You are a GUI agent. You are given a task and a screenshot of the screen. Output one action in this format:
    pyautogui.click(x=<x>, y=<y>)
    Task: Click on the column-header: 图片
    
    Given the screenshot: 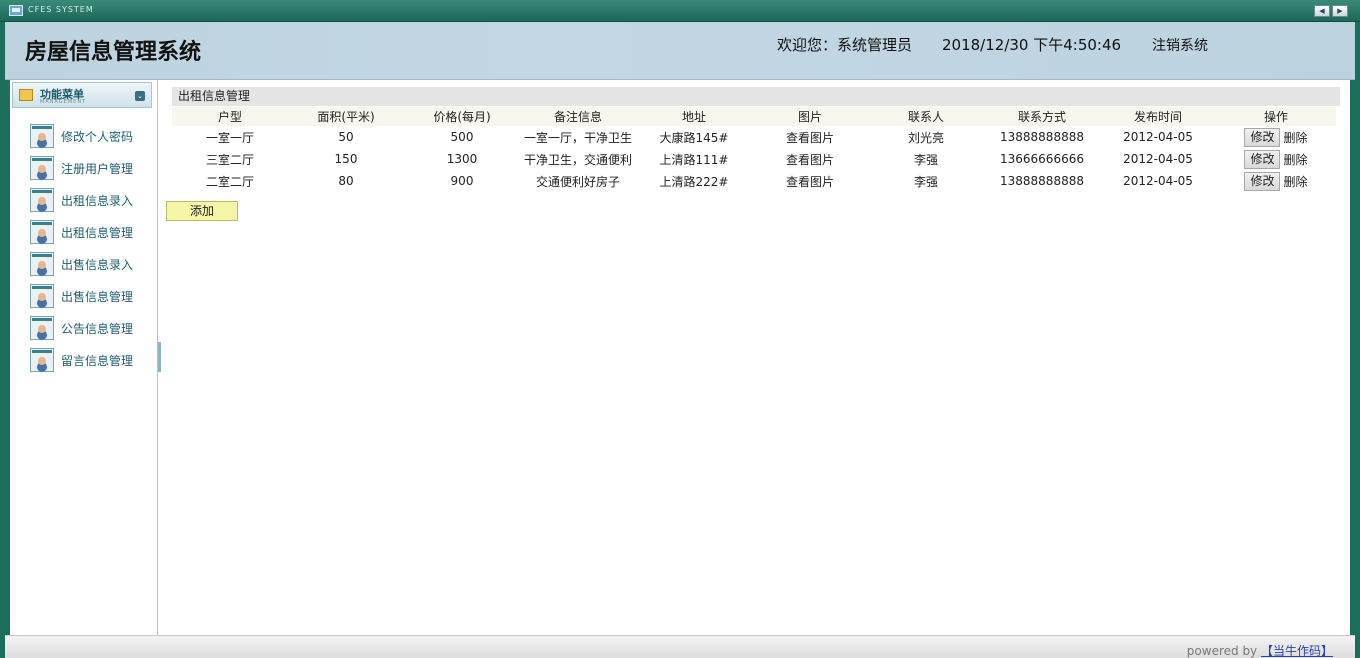 What is the action you would take?
    pyautogui.click(x=810, y=116)
    